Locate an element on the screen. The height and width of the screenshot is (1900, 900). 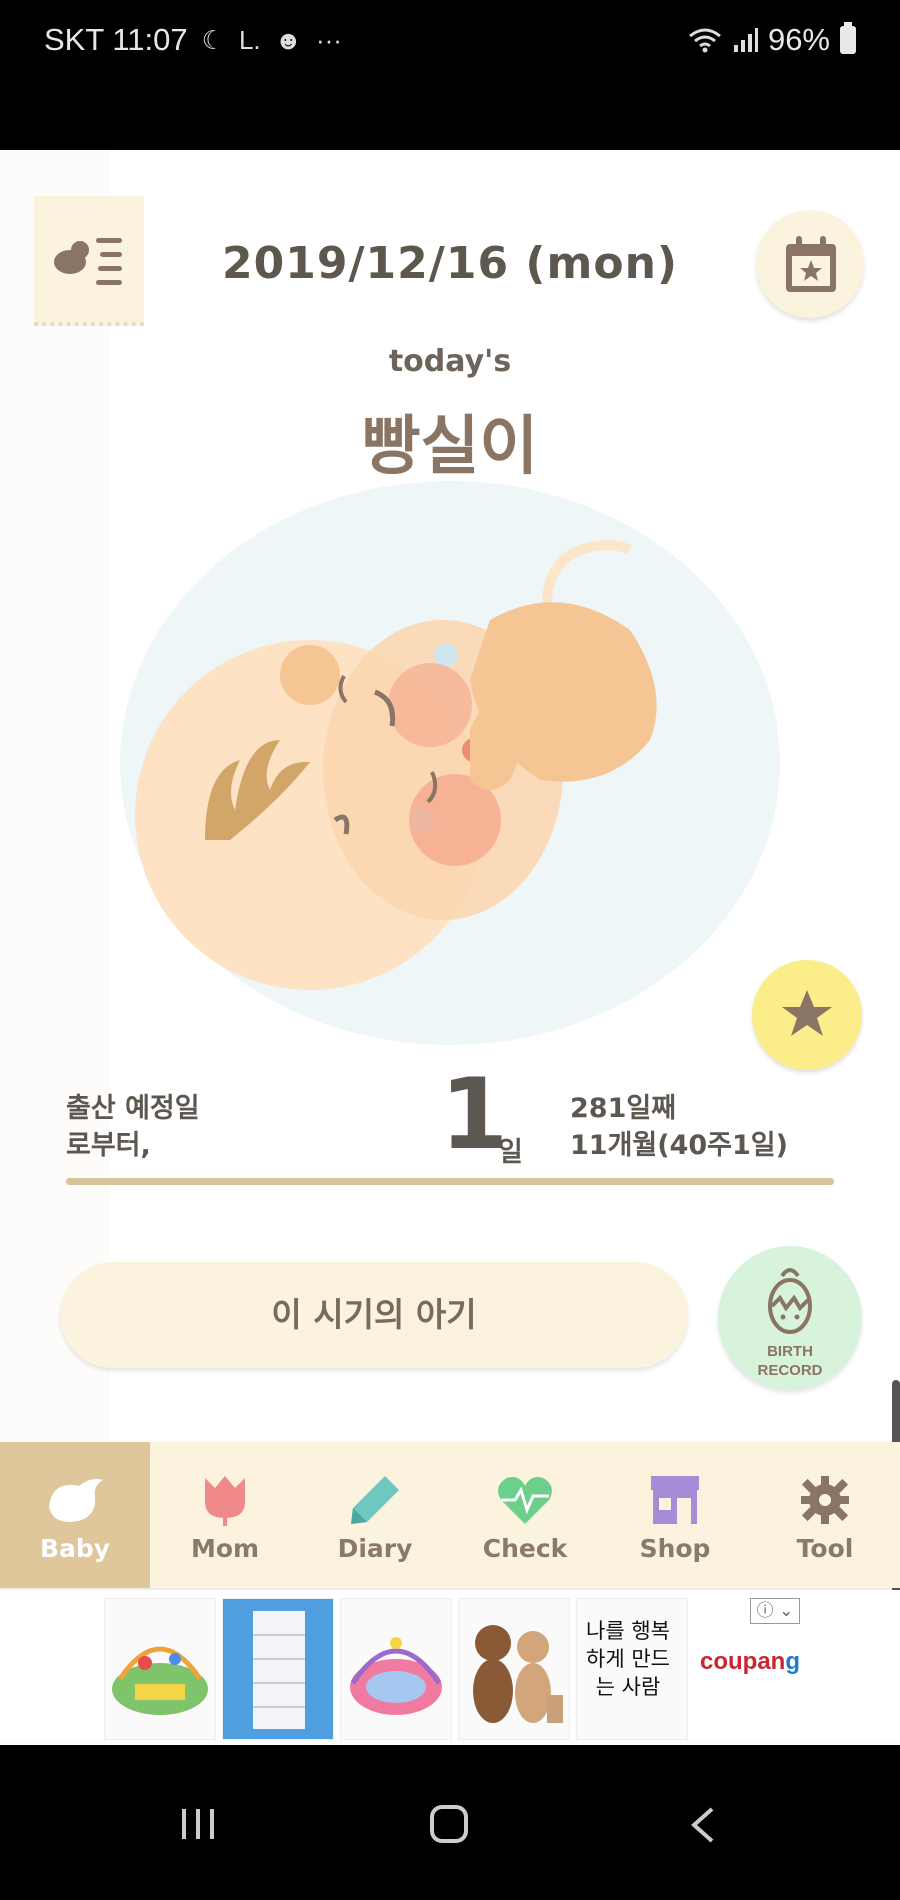
drawer-image is located at coordinates (278, 1669).